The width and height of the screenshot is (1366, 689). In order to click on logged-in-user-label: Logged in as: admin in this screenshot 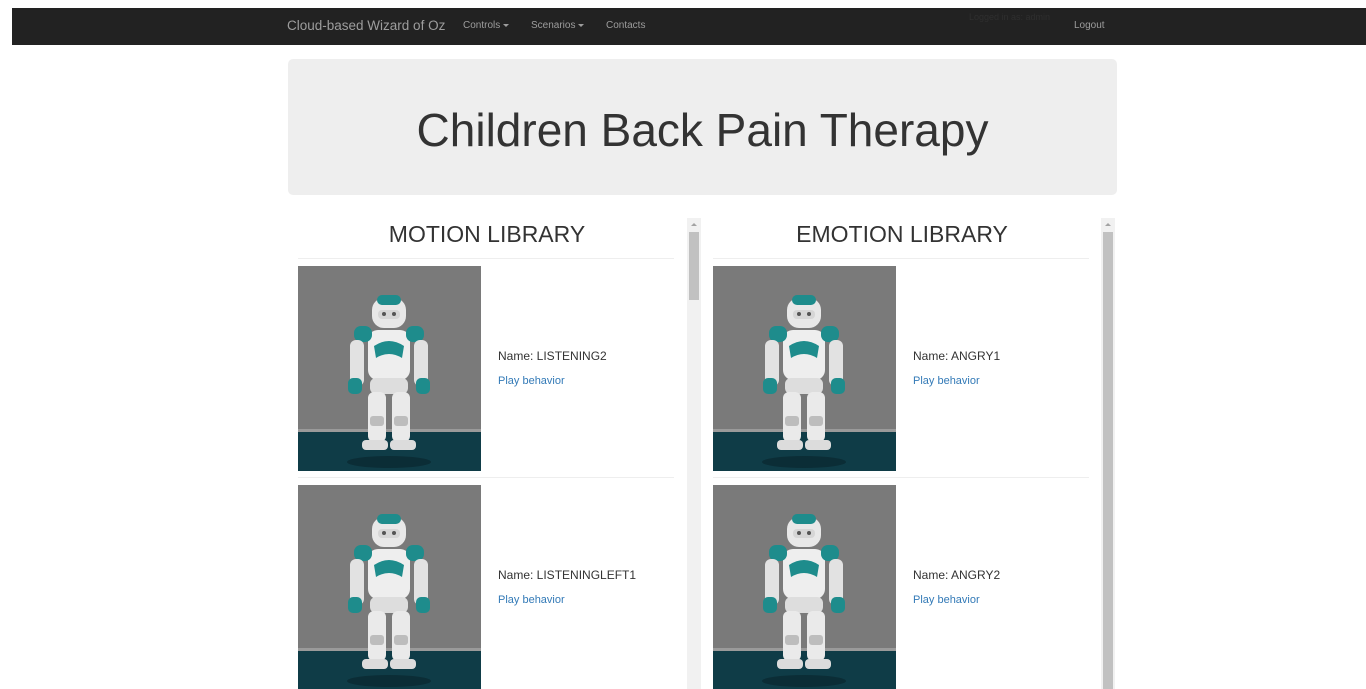, I will do `click(1010, 17)`.